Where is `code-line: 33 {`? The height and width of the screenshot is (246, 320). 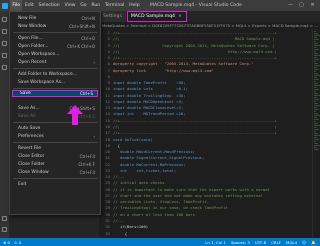 code-line: 33 { is located at coordinates (205, 234).